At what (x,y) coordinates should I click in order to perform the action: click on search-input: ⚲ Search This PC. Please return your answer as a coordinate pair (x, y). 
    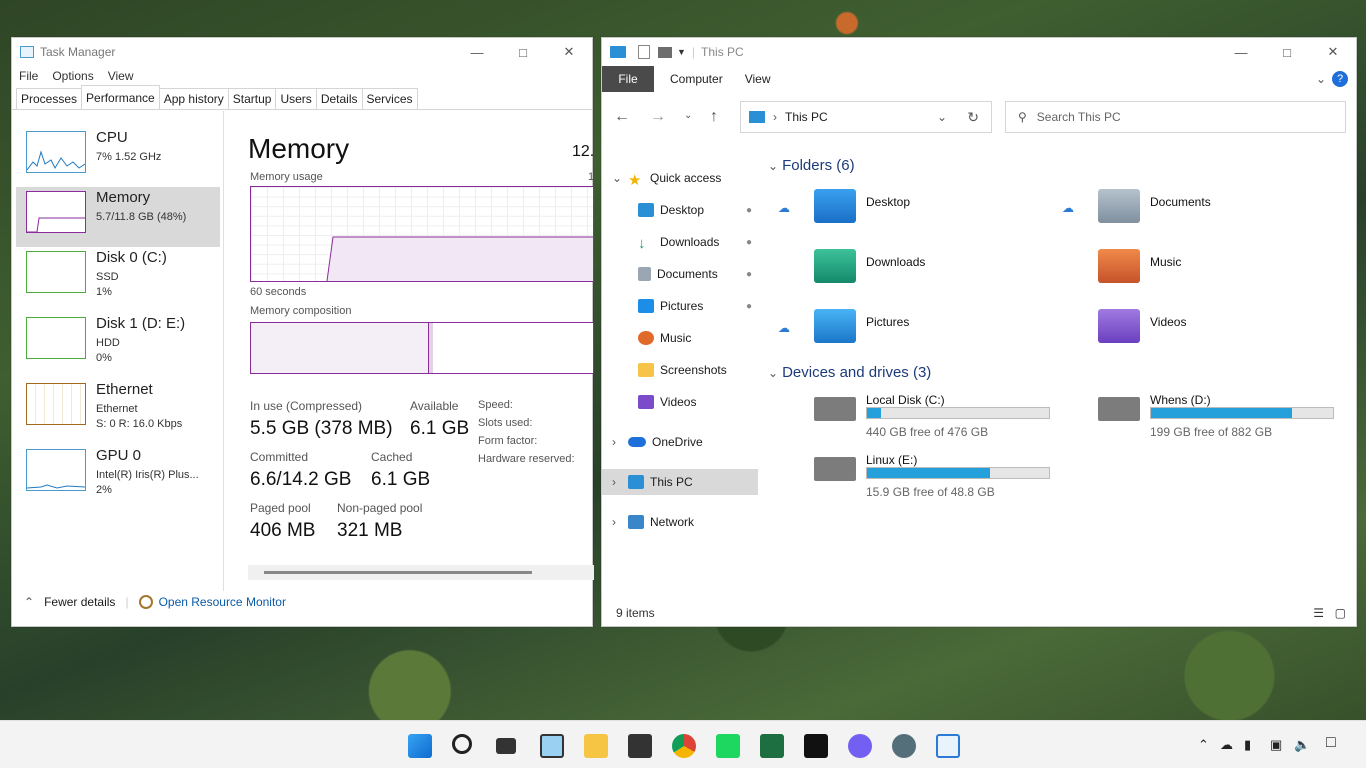
    Looking at the image, I should click on (1175, 117).